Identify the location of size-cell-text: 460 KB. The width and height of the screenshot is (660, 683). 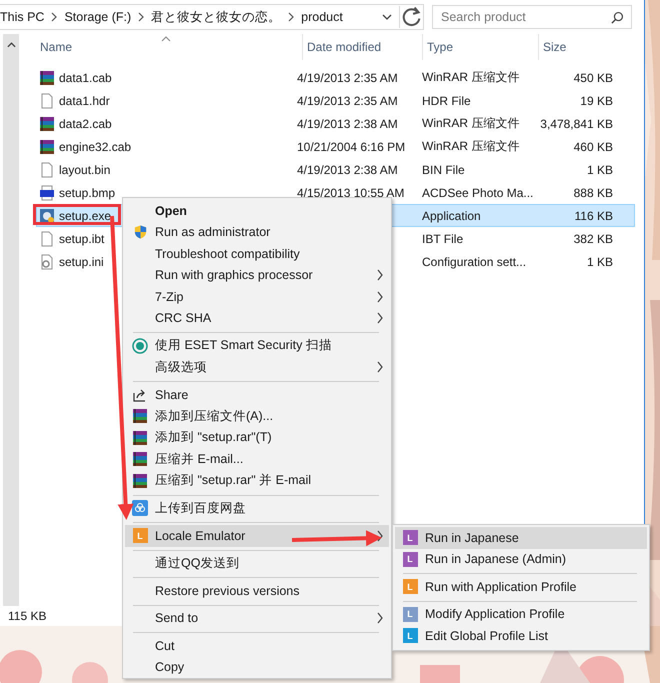
(592, 147).